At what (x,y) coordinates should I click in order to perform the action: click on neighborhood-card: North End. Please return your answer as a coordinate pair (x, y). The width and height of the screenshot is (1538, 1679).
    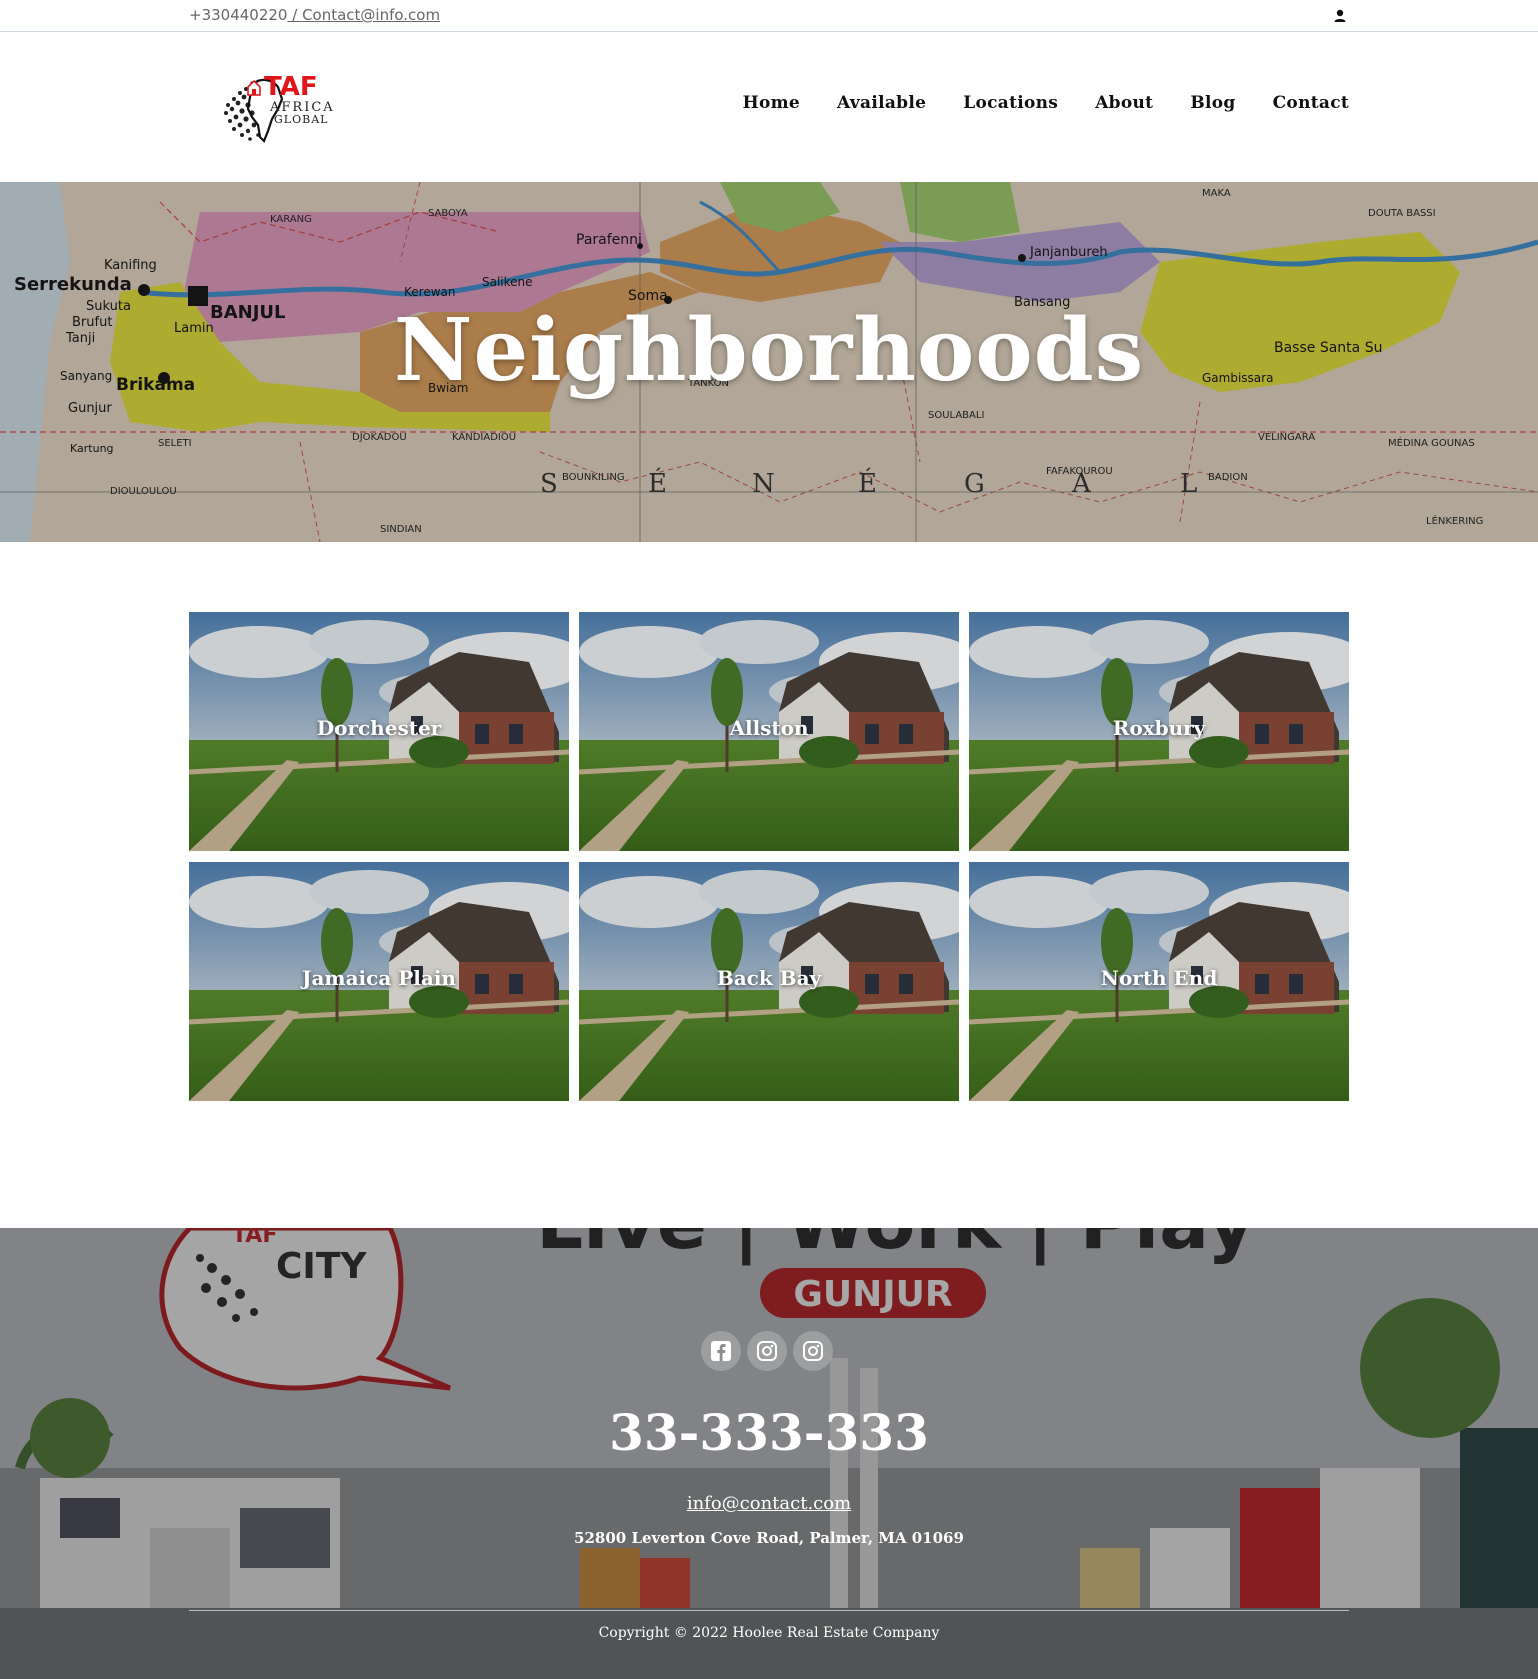
    Looking at the image, I should click on (1159, 981).